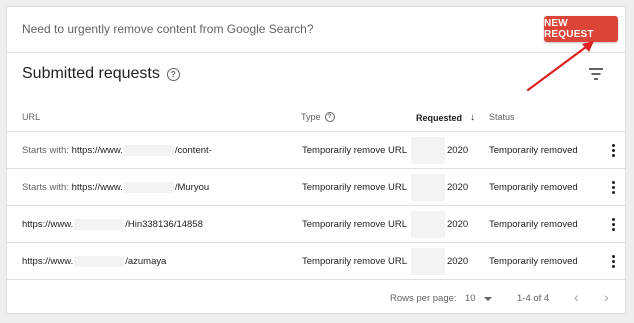 The width and height of the screenshot is (634, 323). Describe the element at coordinates (91, 73) in the screenshot. I see `section-title-text: Submitted requests` at that location.